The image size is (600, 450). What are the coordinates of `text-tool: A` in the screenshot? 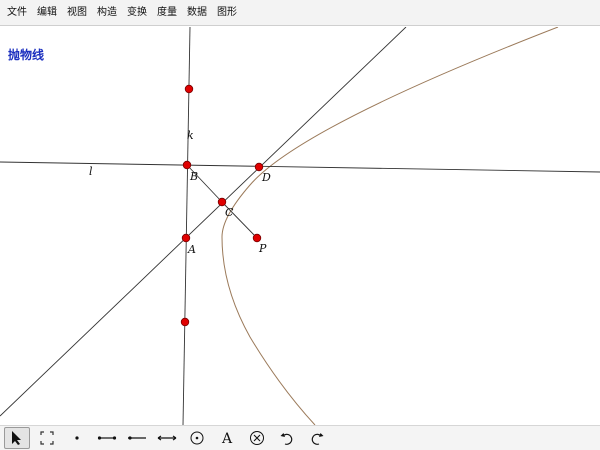 It's located at (227, 438).